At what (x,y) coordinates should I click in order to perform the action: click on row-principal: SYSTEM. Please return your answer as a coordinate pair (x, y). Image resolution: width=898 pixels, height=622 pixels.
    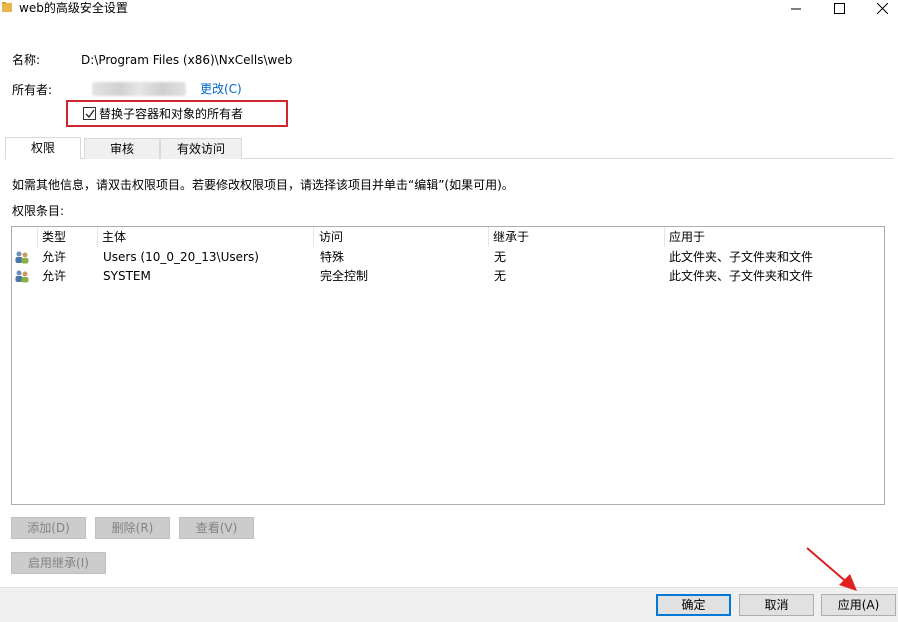
    Looking at the image, I should click on (127, 276).